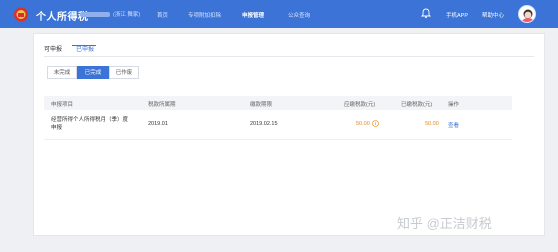 This screenshot has width=558, height=252. What do you see at coordinates (417, 105) in the screenshot?
I see `header-tax-paid: 已缴税款(元)` at bounding box center [417, 105].